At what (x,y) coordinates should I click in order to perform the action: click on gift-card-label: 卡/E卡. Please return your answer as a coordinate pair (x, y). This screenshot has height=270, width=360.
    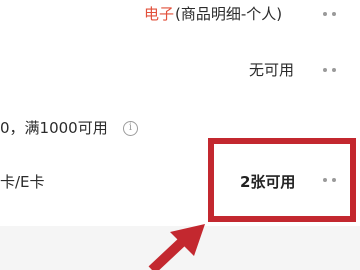
    Looking at the image, I should click on (22, 182).